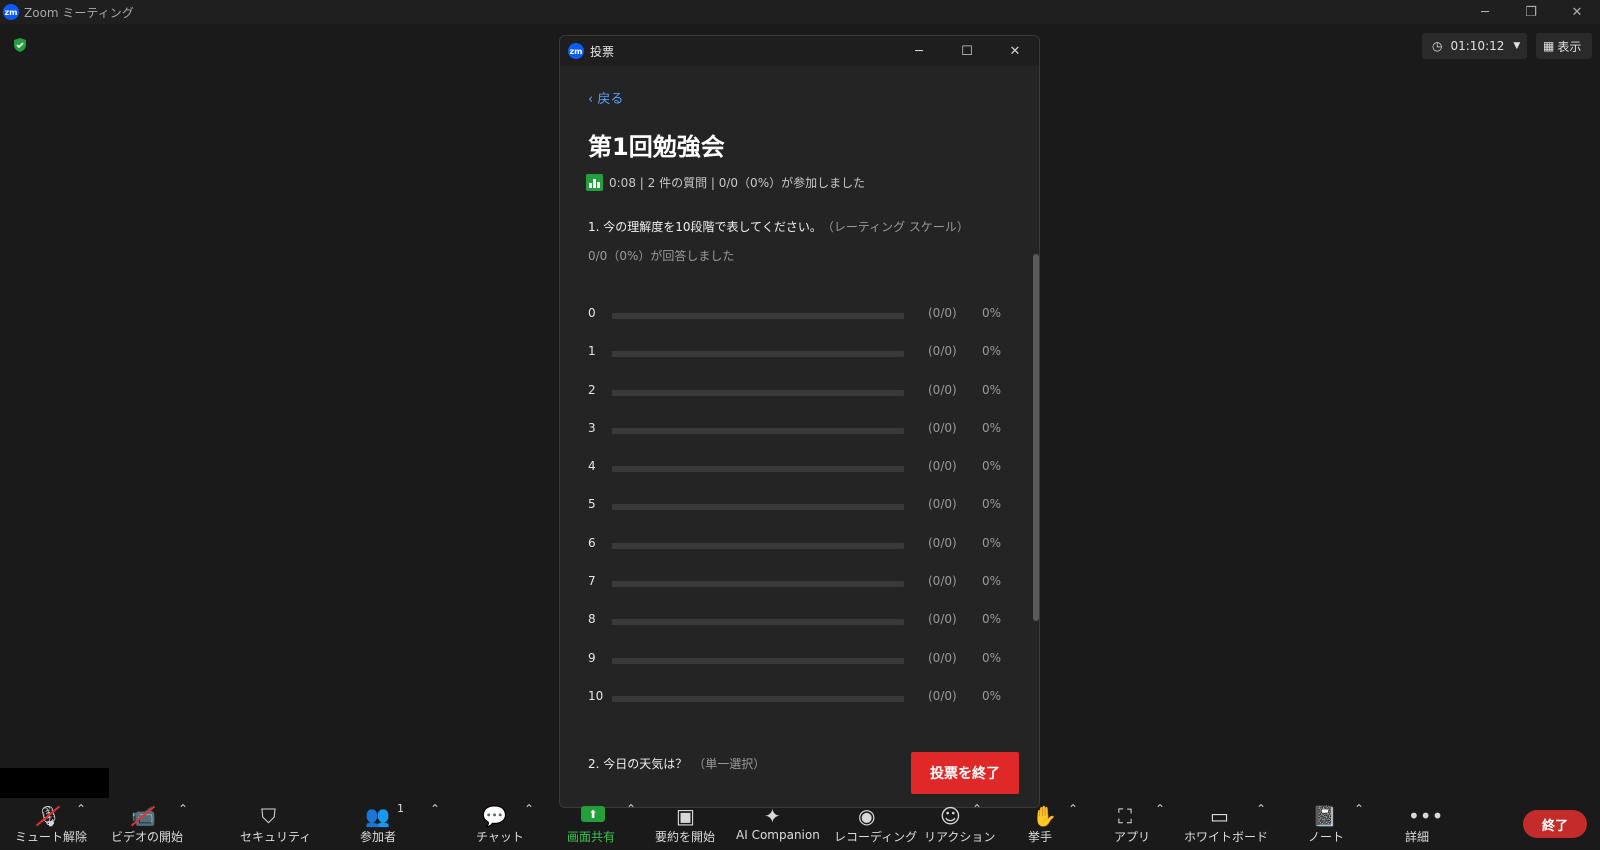 This screenshot has width=1600, height=850. I want to click on unmute-options-chevron: ⌃, so click(81, 809).